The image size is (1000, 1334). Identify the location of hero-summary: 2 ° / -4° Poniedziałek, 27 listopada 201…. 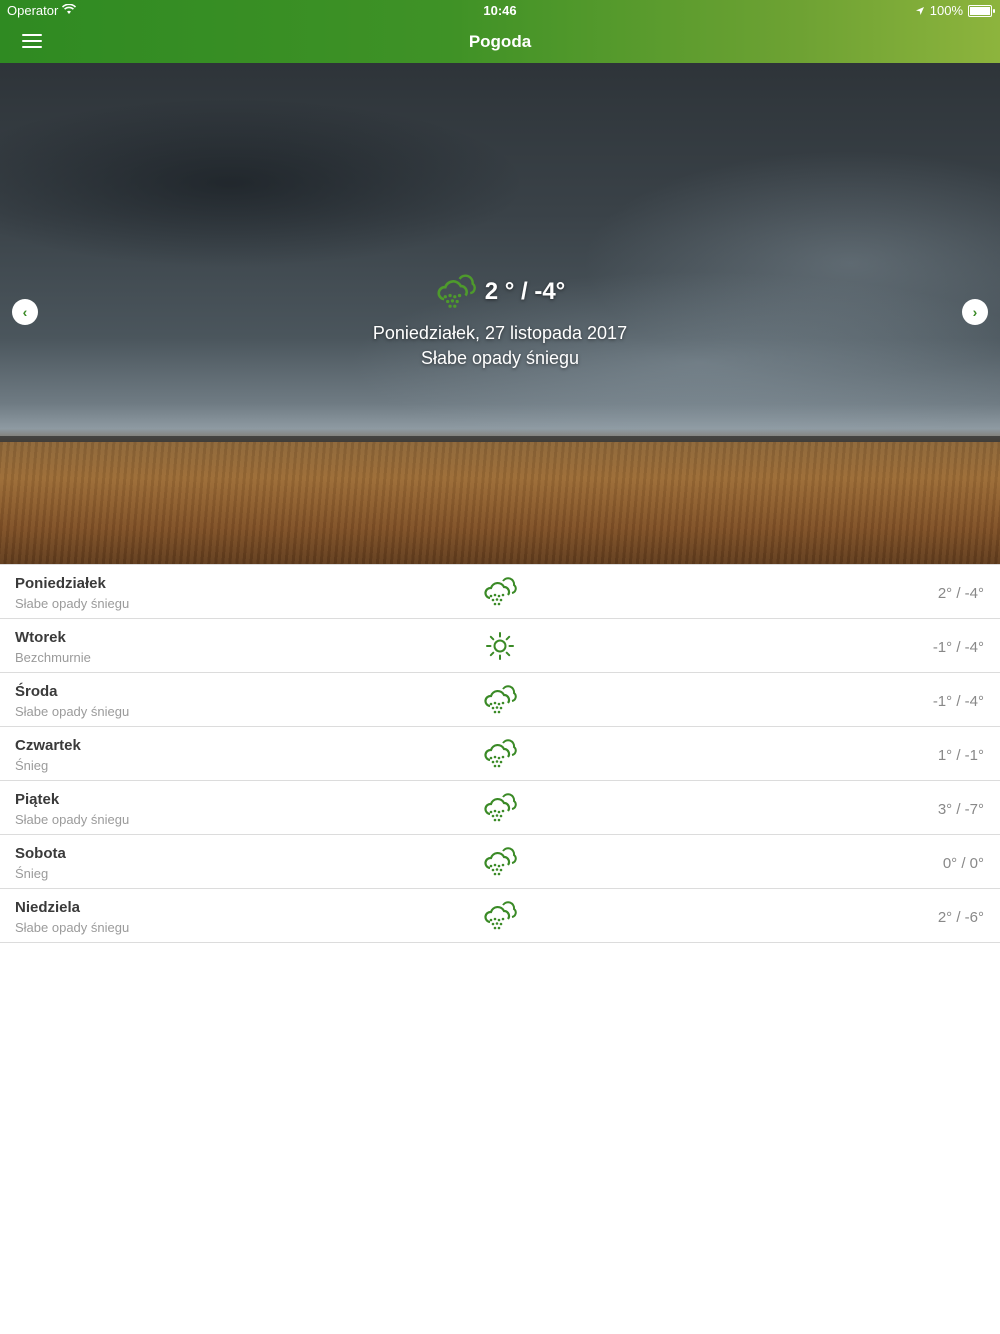
(500, 321).